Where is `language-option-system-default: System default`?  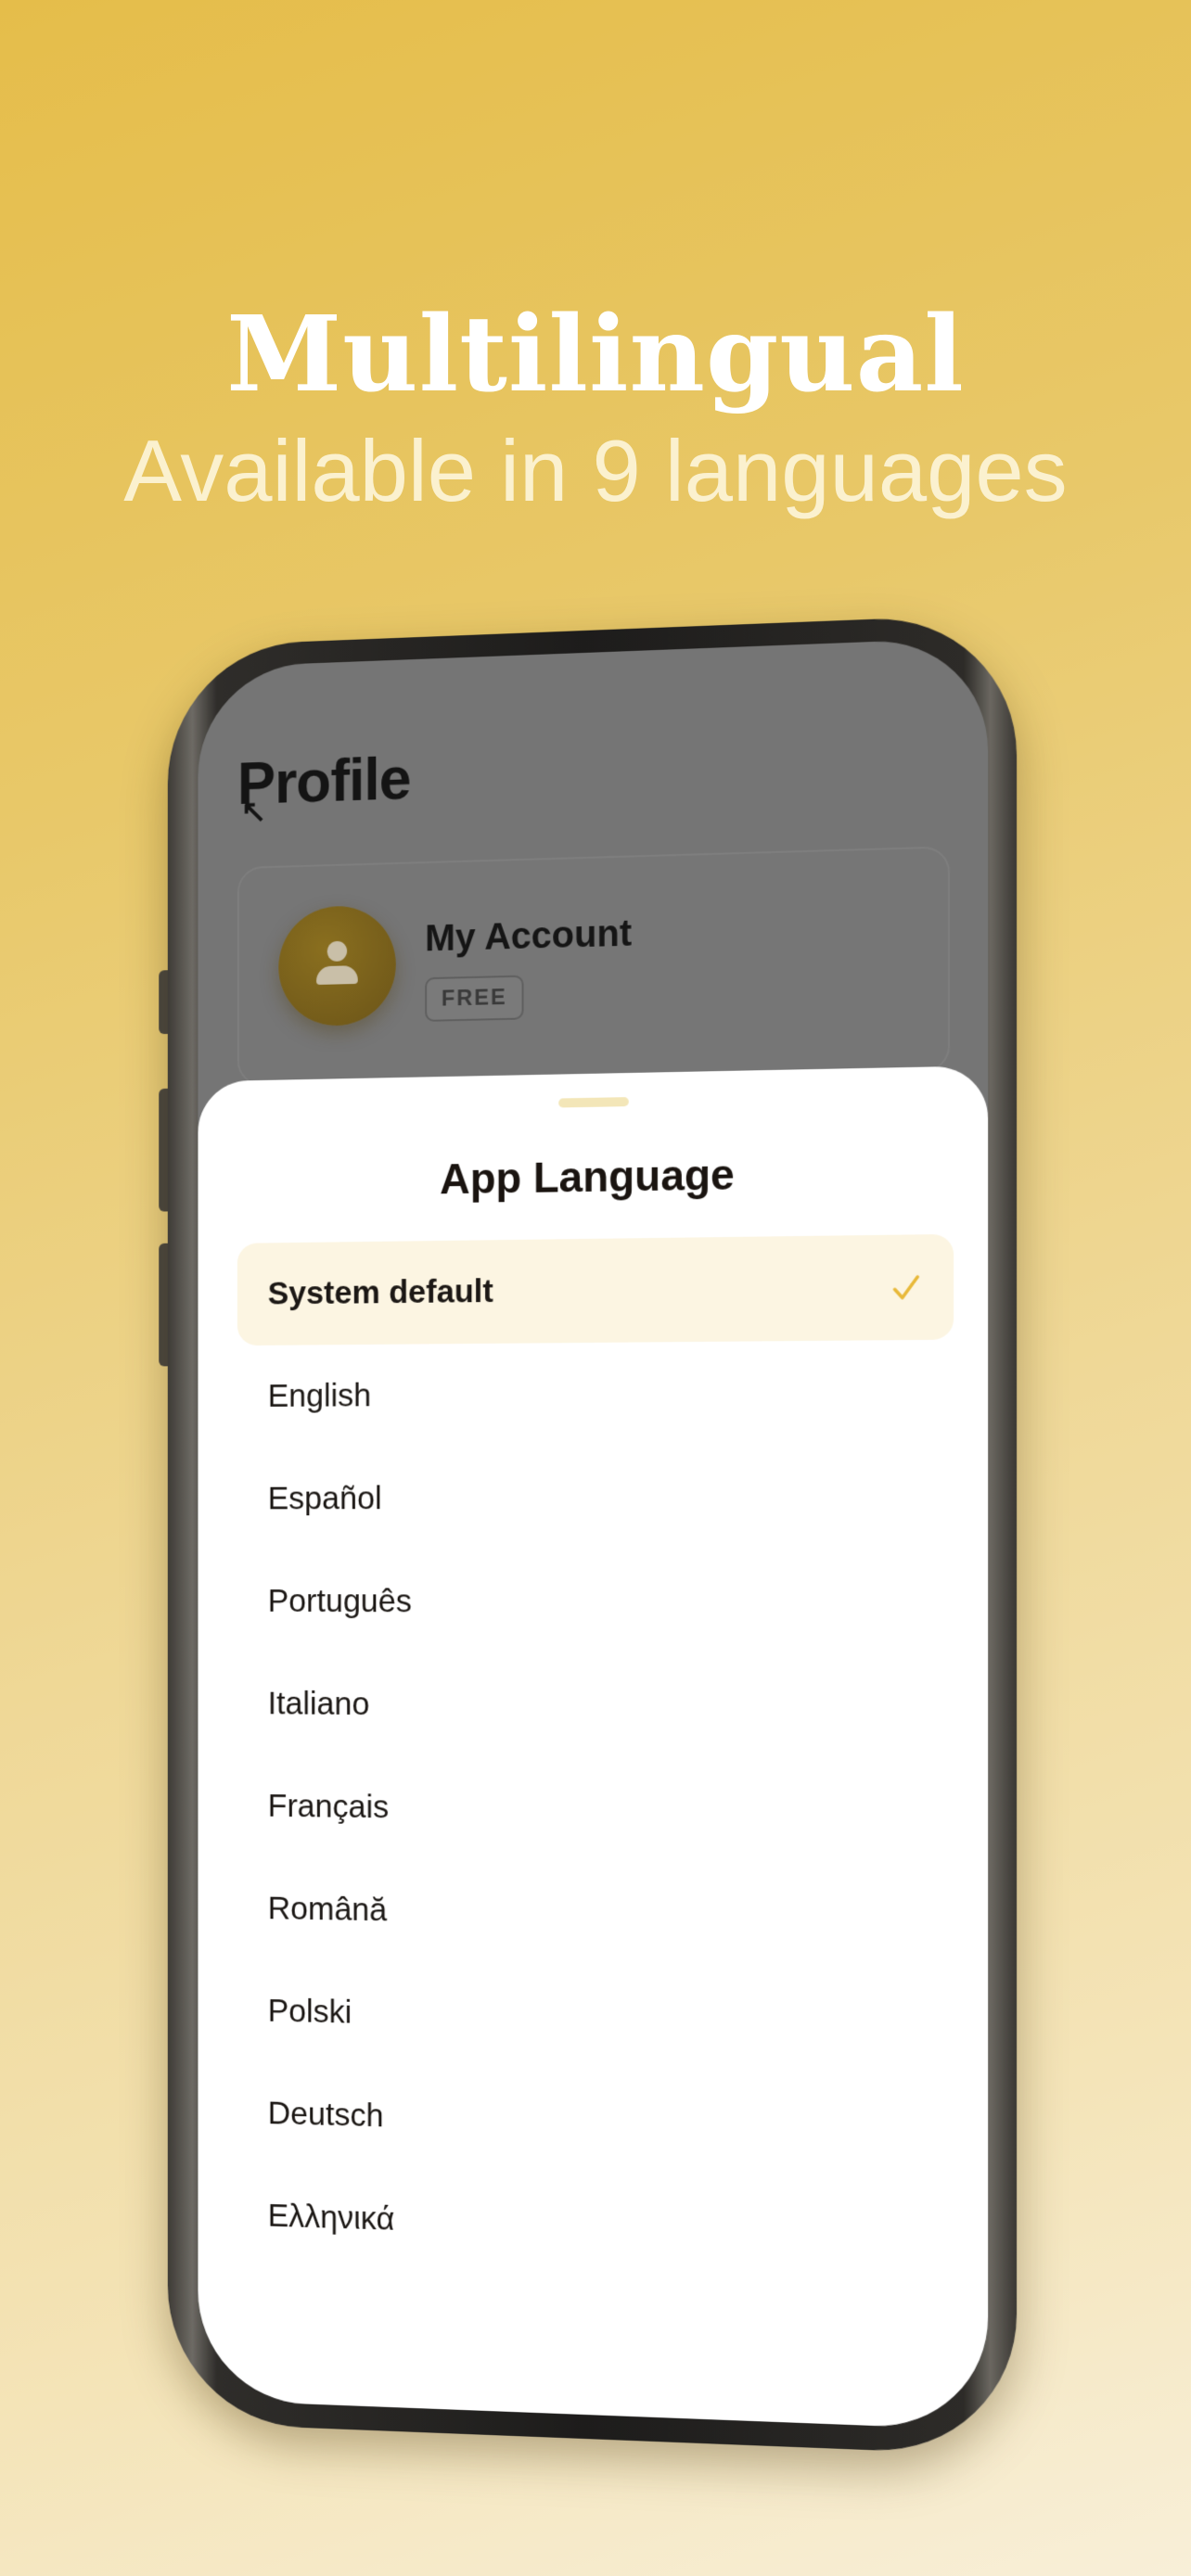
language-option-system-default: System default is located at coordinates (595, 1290).